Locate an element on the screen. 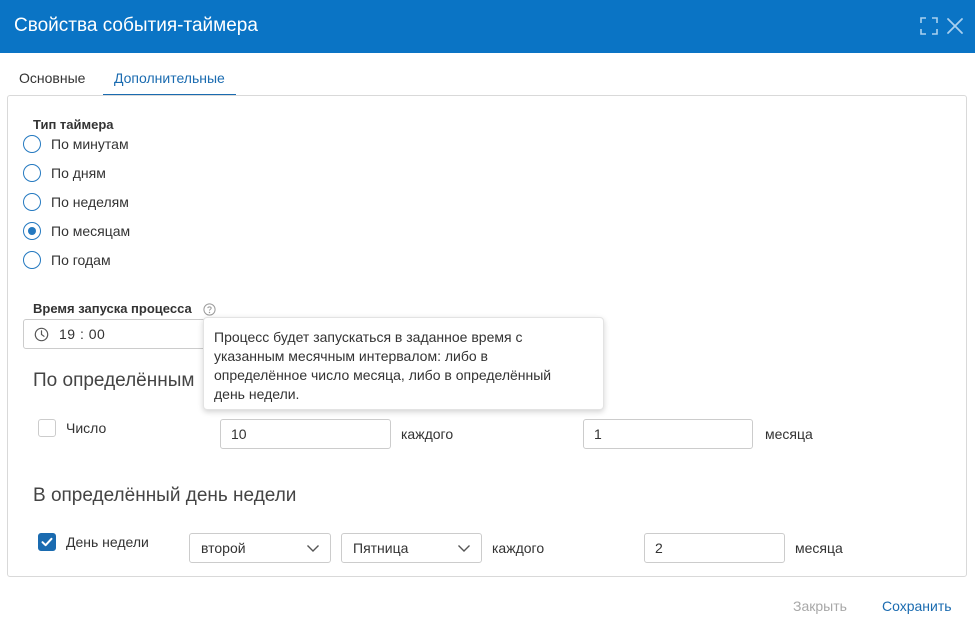 This screenshot has width=975, height=631. timer-type-label: Тип таймера is located at coordinates (73, 124).